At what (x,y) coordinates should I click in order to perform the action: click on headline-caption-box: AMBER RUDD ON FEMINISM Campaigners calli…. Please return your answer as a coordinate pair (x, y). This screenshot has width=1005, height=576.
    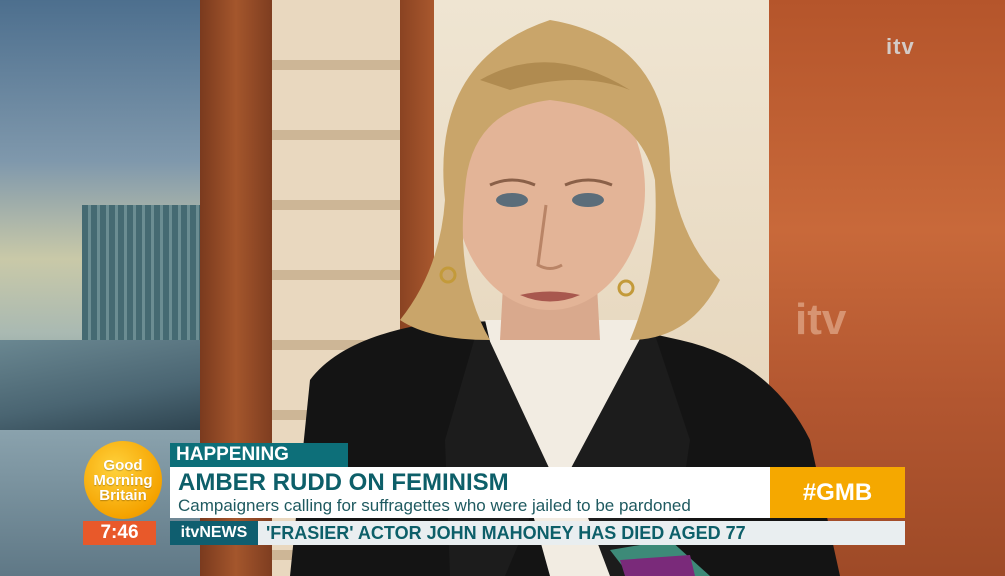
    Looking at the image, I should click on (470, 492).